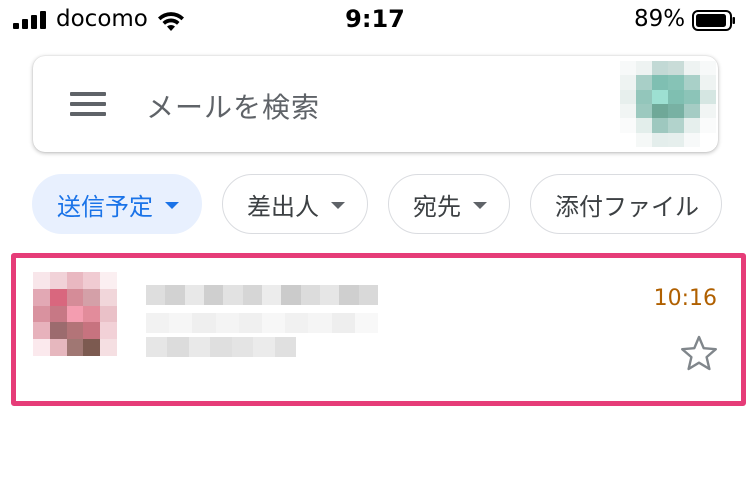 The image size is (750, 483). What do you see at coordinates (375, 22) in the screenshot?
I see `status-bar: docomo 9:17 89%` at bounding box center [375, 22].